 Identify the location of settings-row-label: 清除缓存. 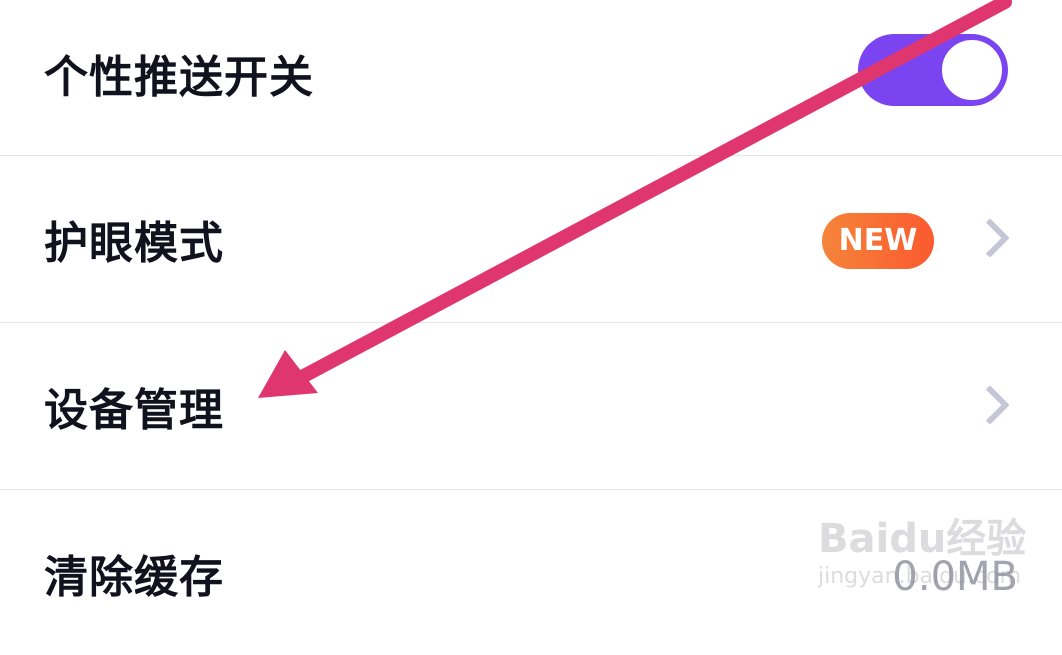
(134, 577).